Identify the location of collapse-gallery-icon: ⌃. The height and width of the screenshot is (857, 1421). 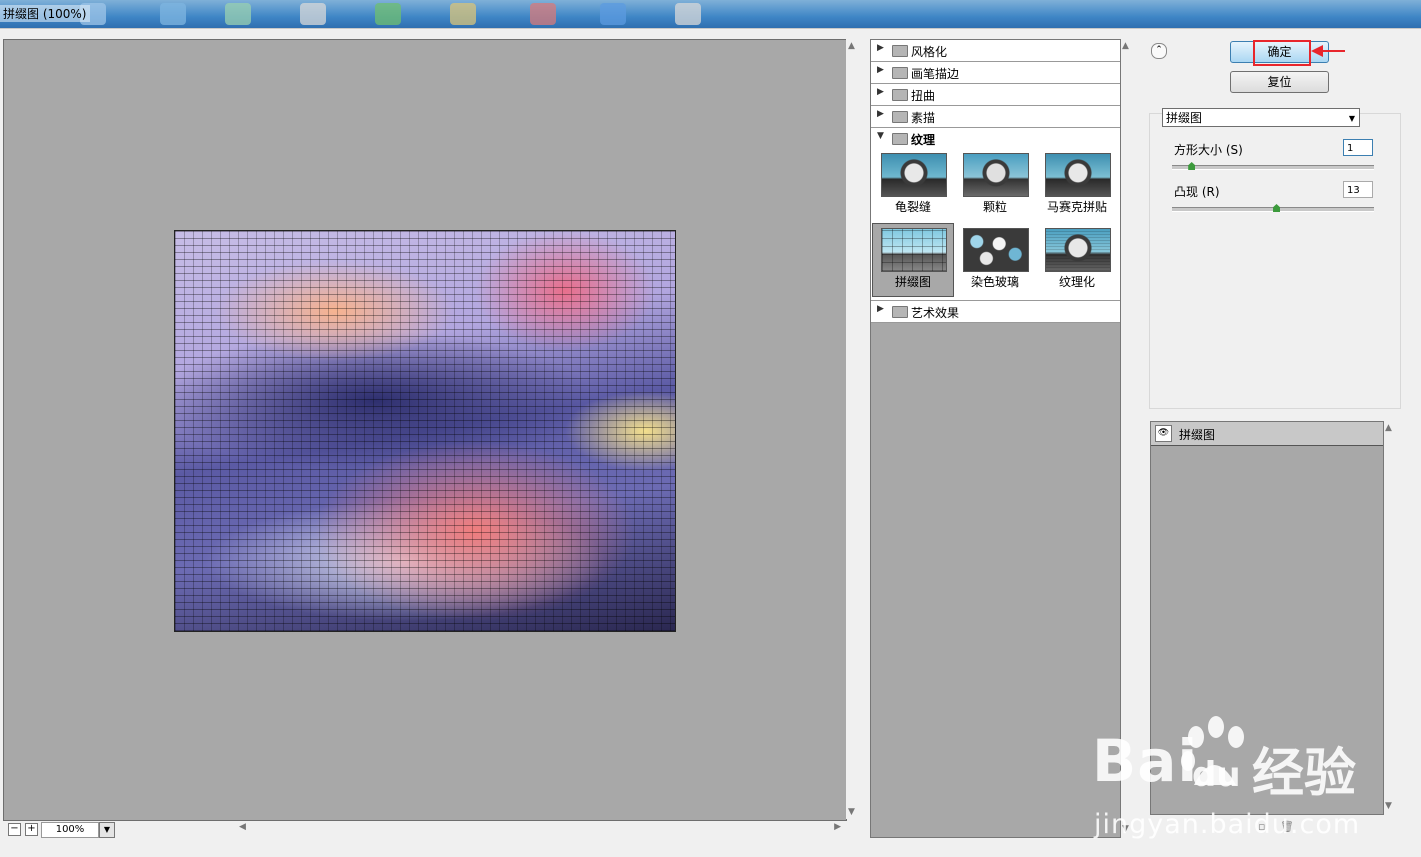
(1159, 51).